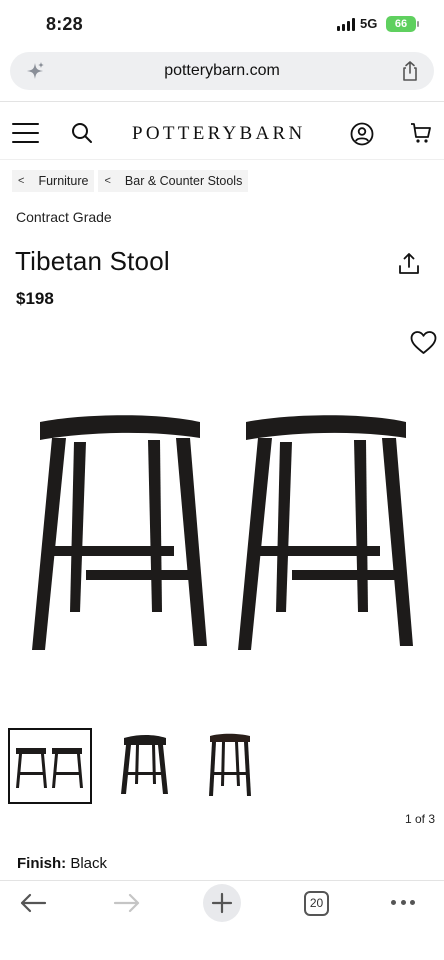 This screenshot has height=960, width=444. What do you see at coordinates (418, 24) in the screenshot?
I see `battery-tip` at bounding box center [418, 24].